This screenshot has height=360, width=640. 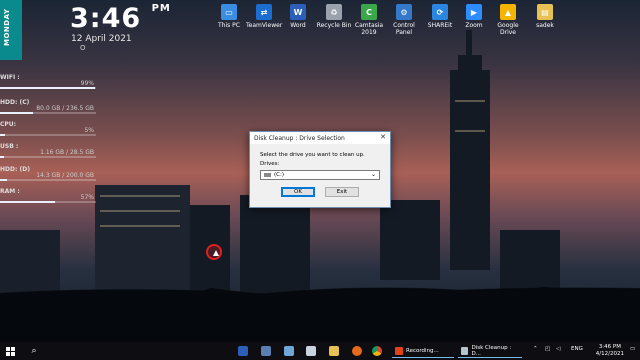 What do you see at coordinates (161, 8) in the screenshot?
I see `widget-ampm: PM` at bounding box center [161, 8].